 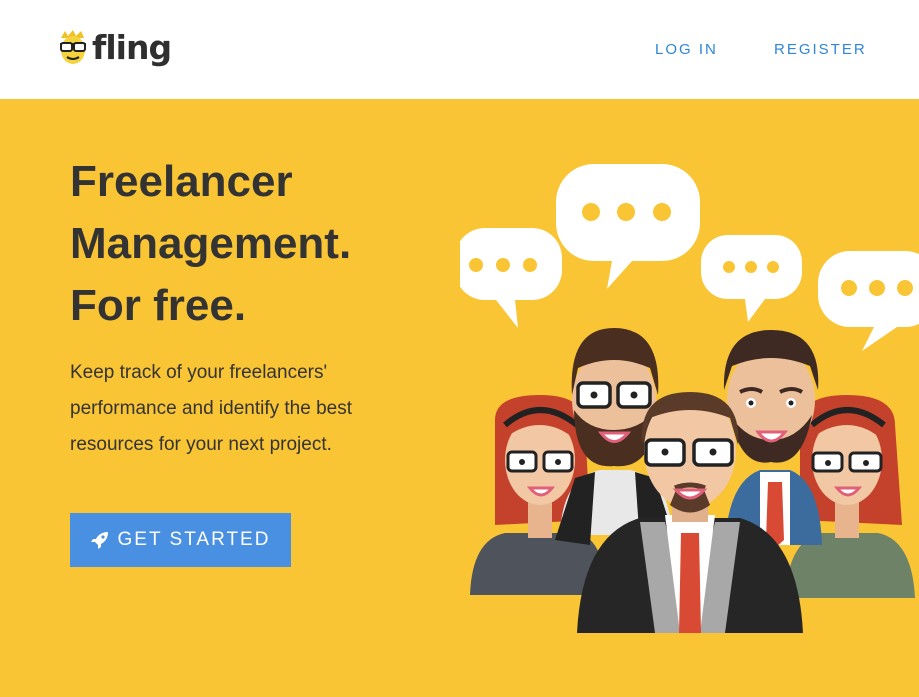 I want to click on subtext-line: performance and identify the best, so click(x=211, y=408).